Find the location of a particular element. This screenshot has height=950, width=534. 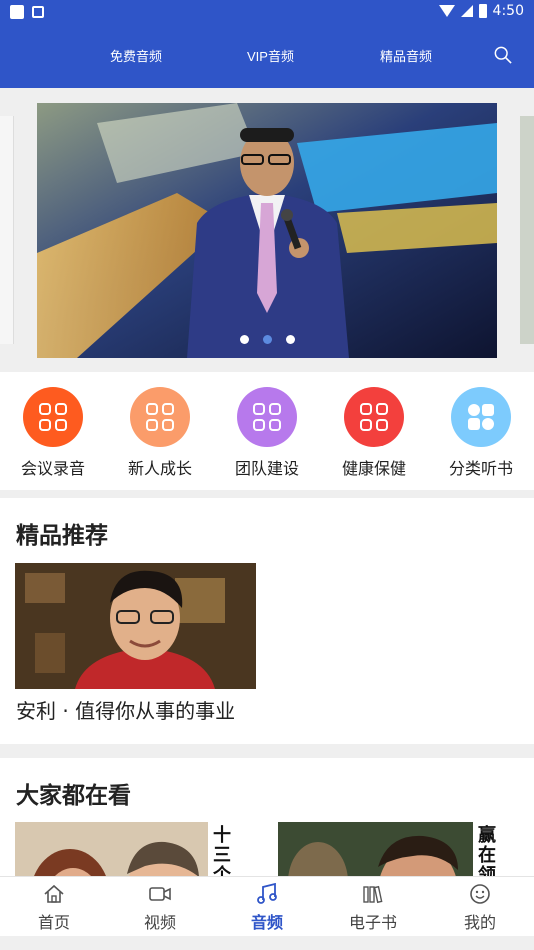

nav-me: 我的 is located at coordinates (480, 908).